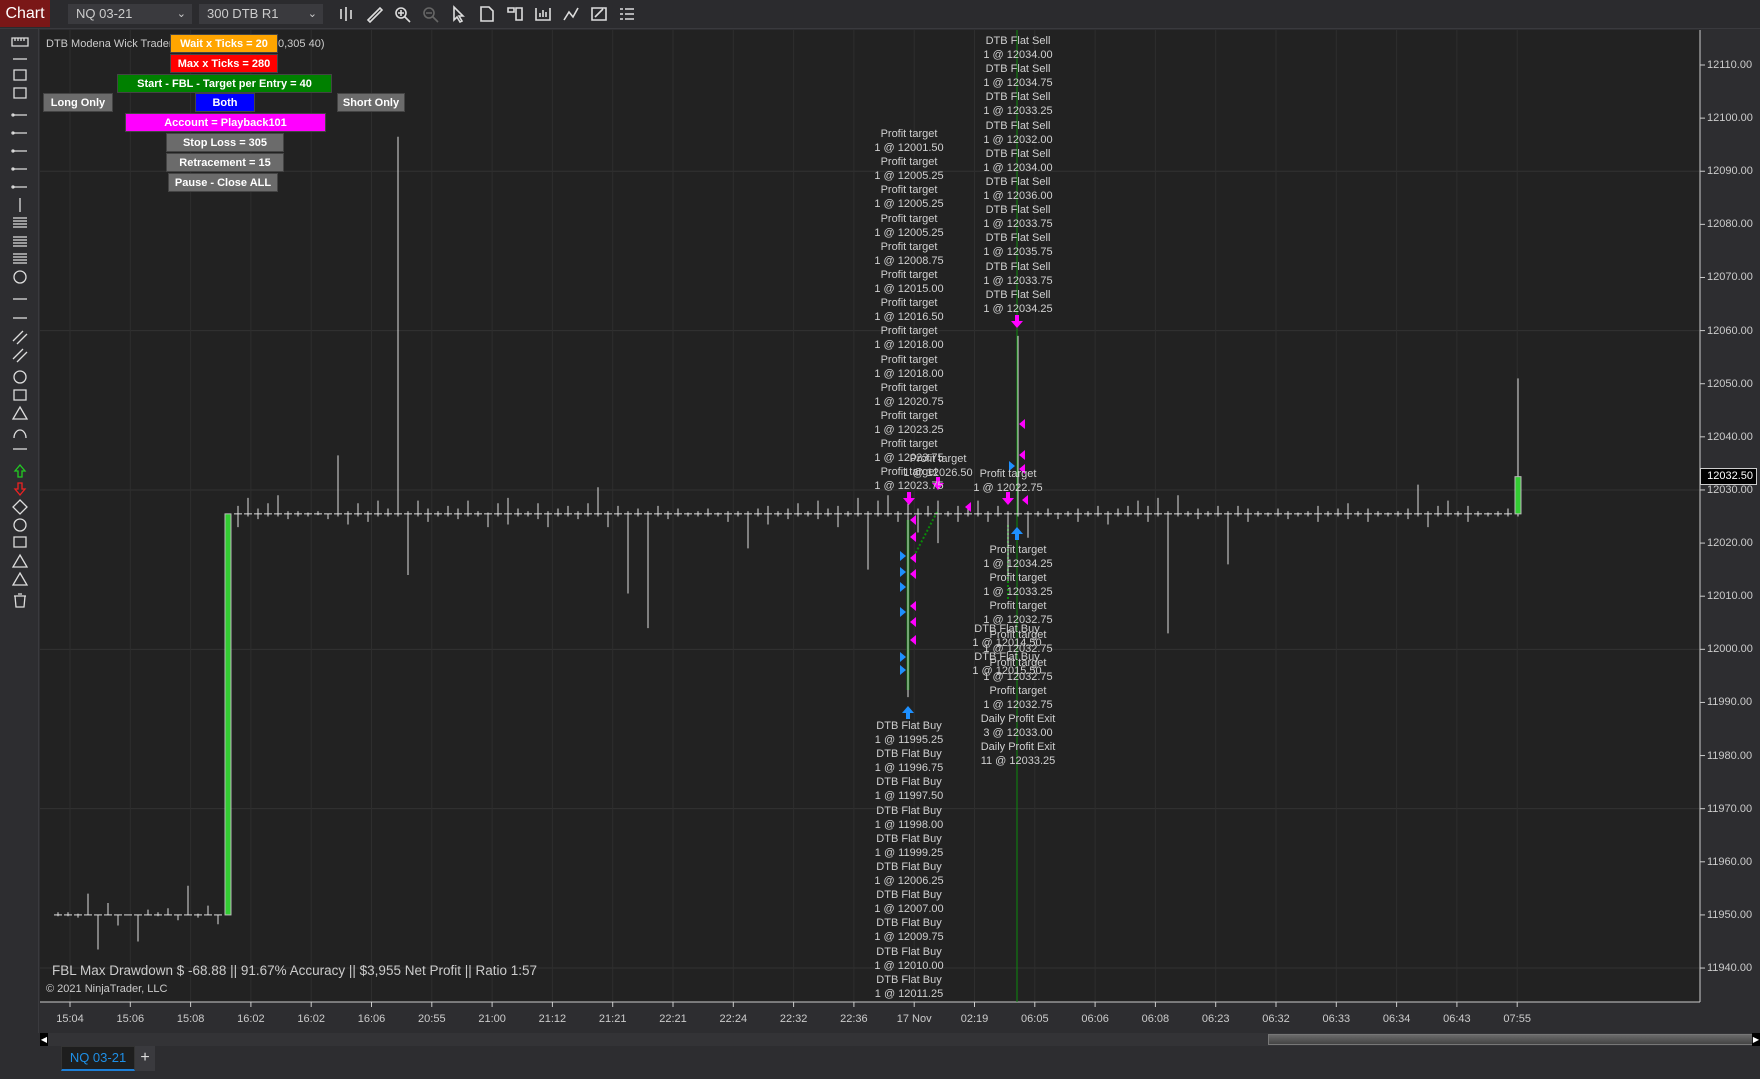 The image size is (1760, 1079). What do you see at coordinates (1730, 277) in the screenshot?
I see `price-label: 12070.00` at bounding box center [1730, 277].